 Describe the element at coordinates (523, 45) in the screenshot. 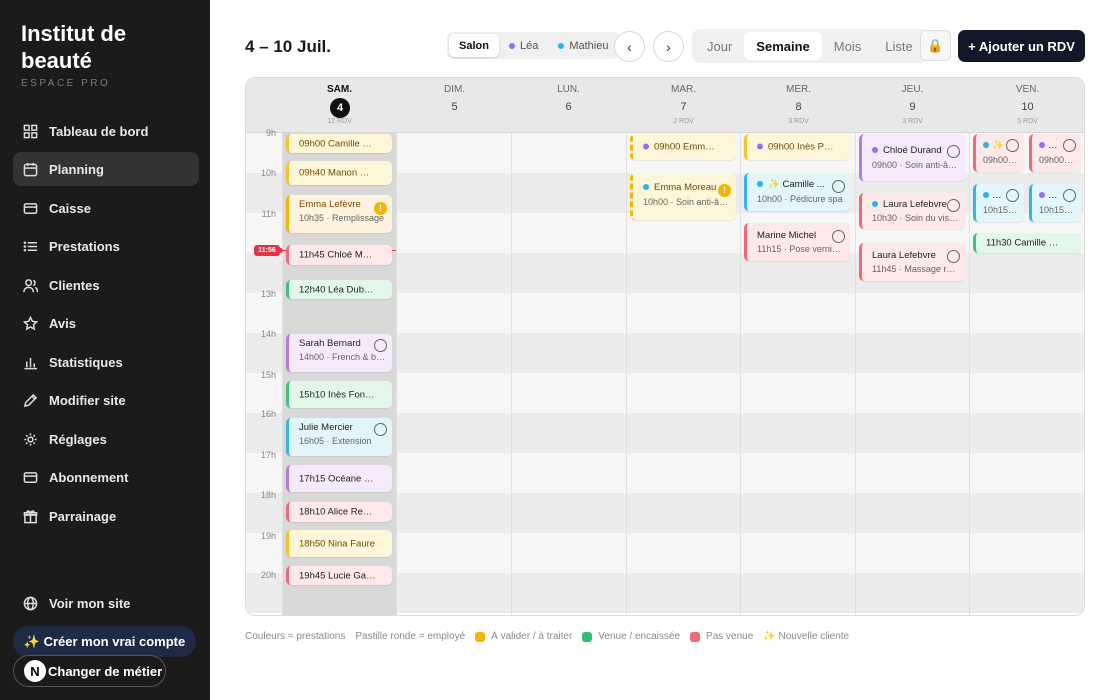

I see `staff-filter-lea: Léa` at that location.